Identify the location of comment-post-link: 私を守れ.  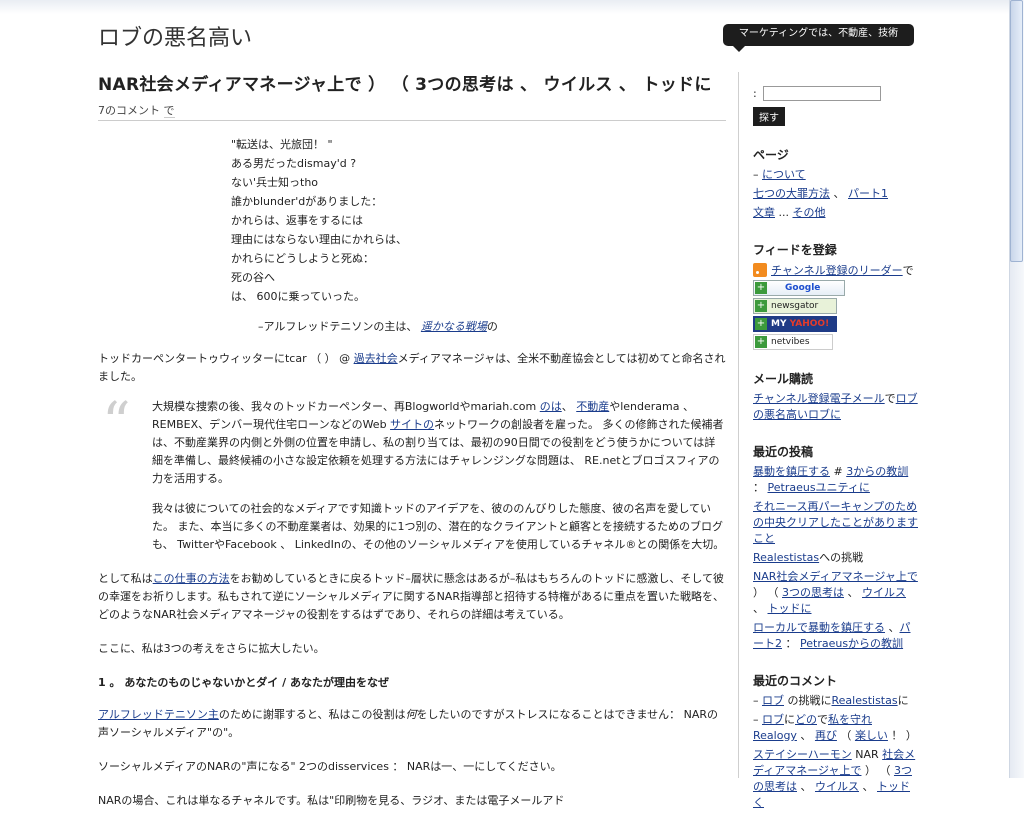
(850, 719).